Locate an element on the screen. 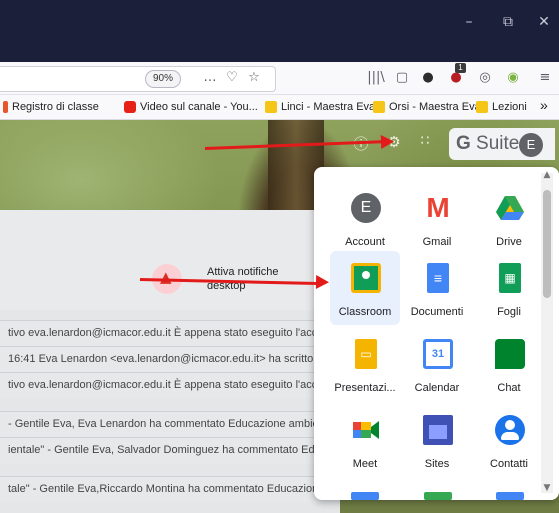 The width and height of the screenshot is (559, 513). extension-badge: 1 is located at coordinates (460, 68).